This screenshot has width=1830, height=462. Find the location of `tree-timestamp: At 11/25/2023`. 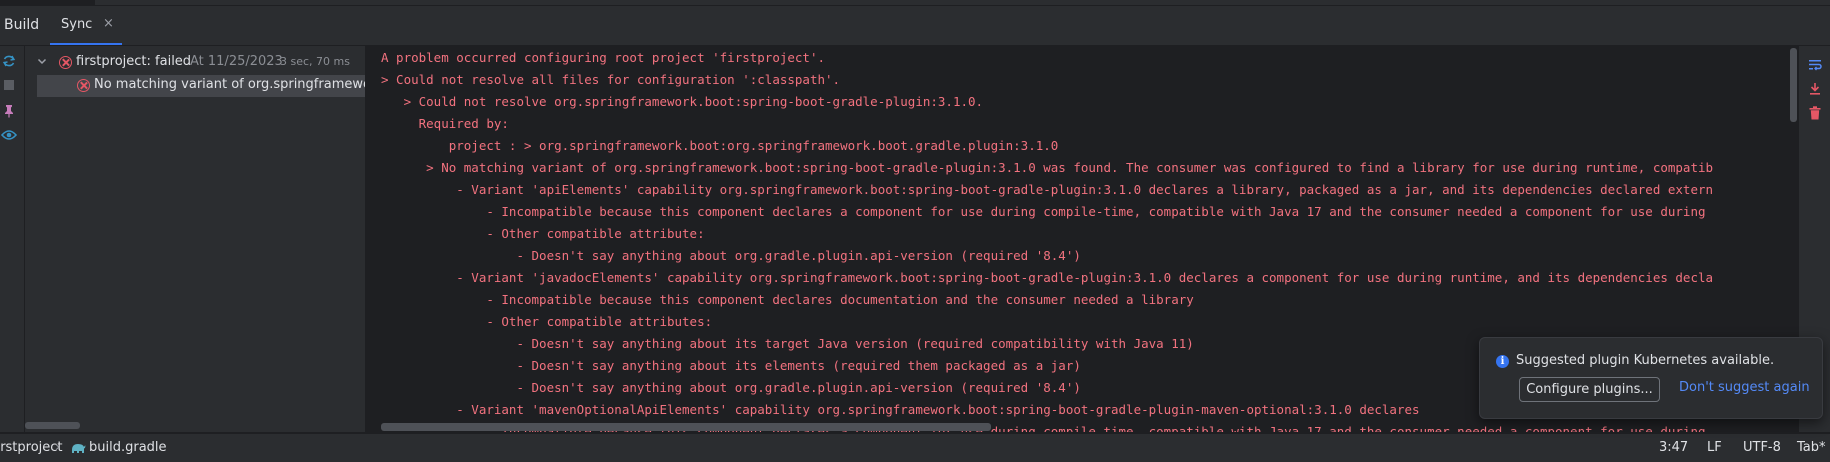

tree-timestamp: At 11/25/2023 is located at coordinates (236, 61).